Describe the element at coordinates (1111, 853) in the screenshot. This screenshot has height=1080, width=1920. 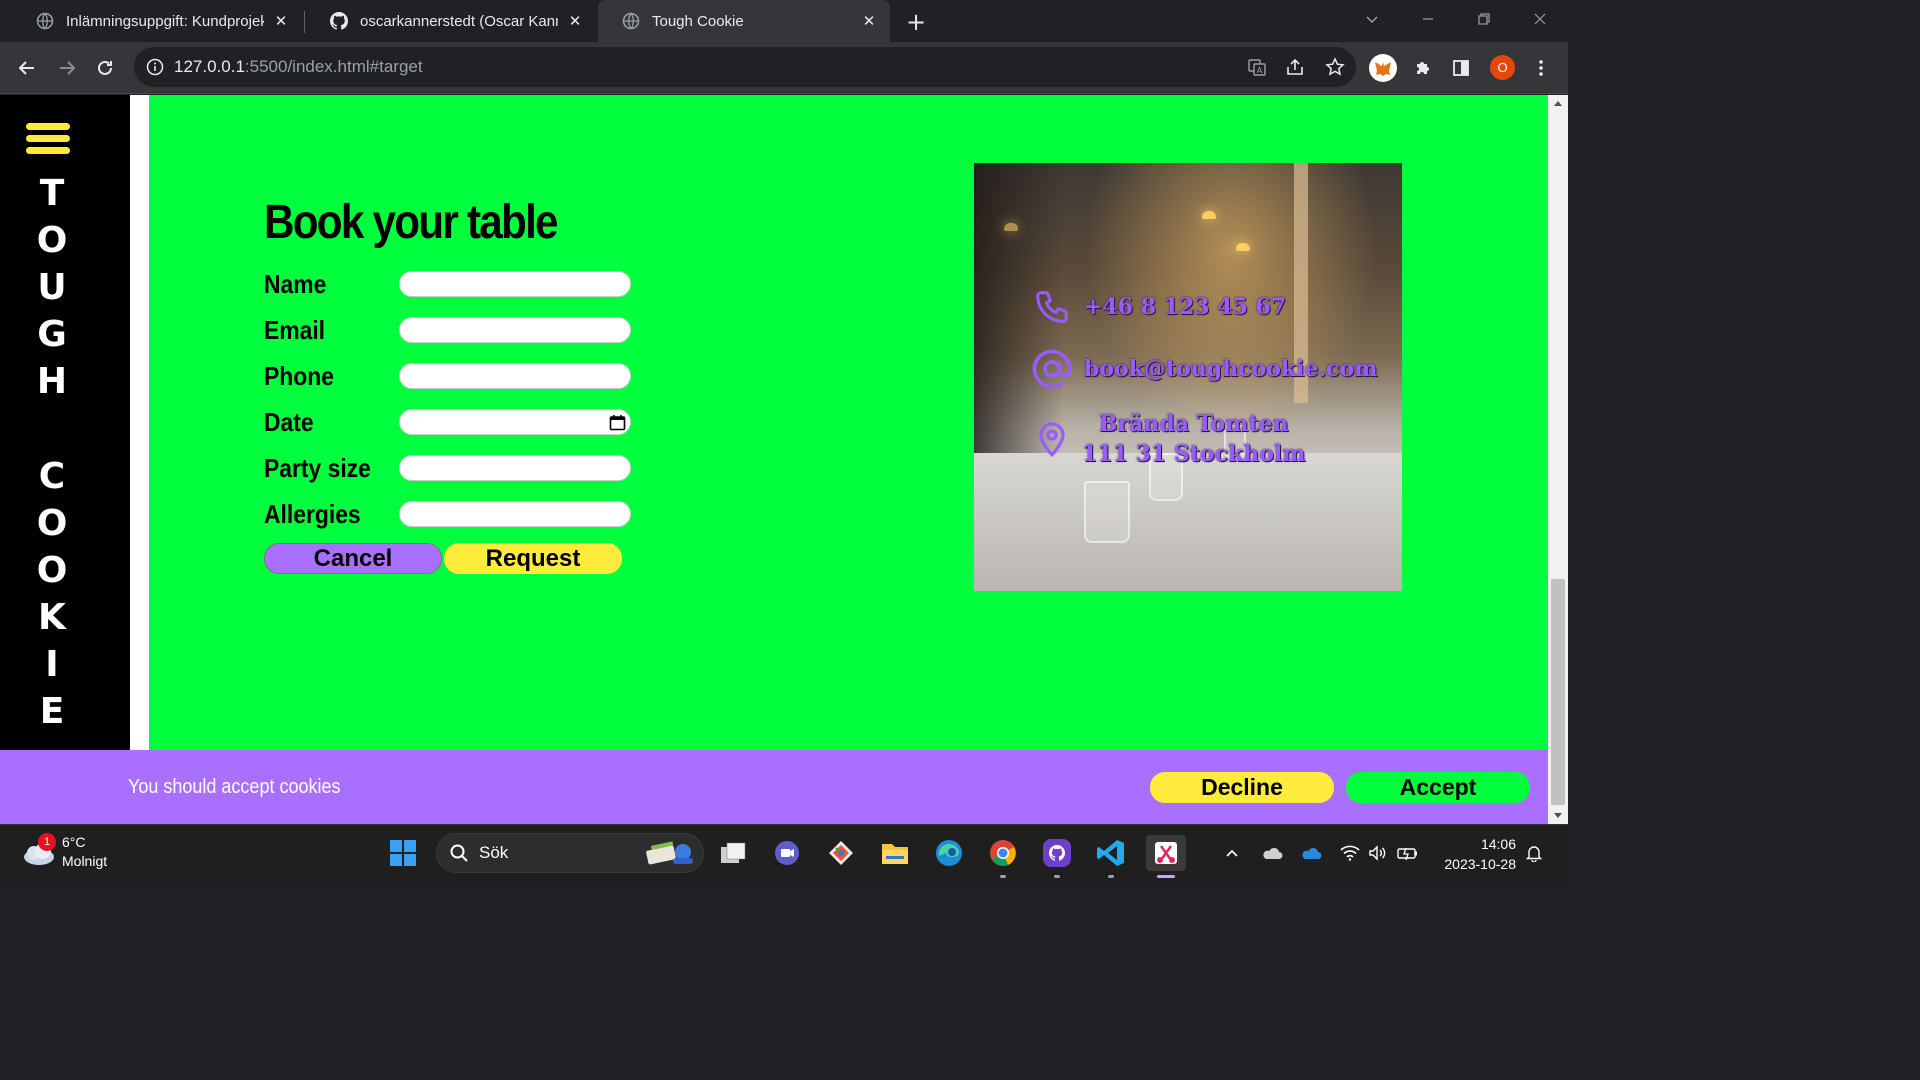
I see `vscode-icon` at that location.